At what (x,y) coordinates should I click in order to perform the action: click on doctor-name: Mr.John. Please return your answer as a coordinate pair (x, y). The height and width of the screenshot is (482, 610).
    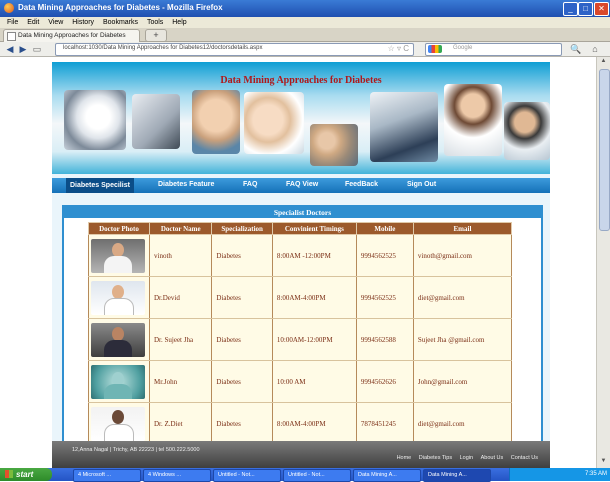
    Looking at the image, I should click on (180, 381).